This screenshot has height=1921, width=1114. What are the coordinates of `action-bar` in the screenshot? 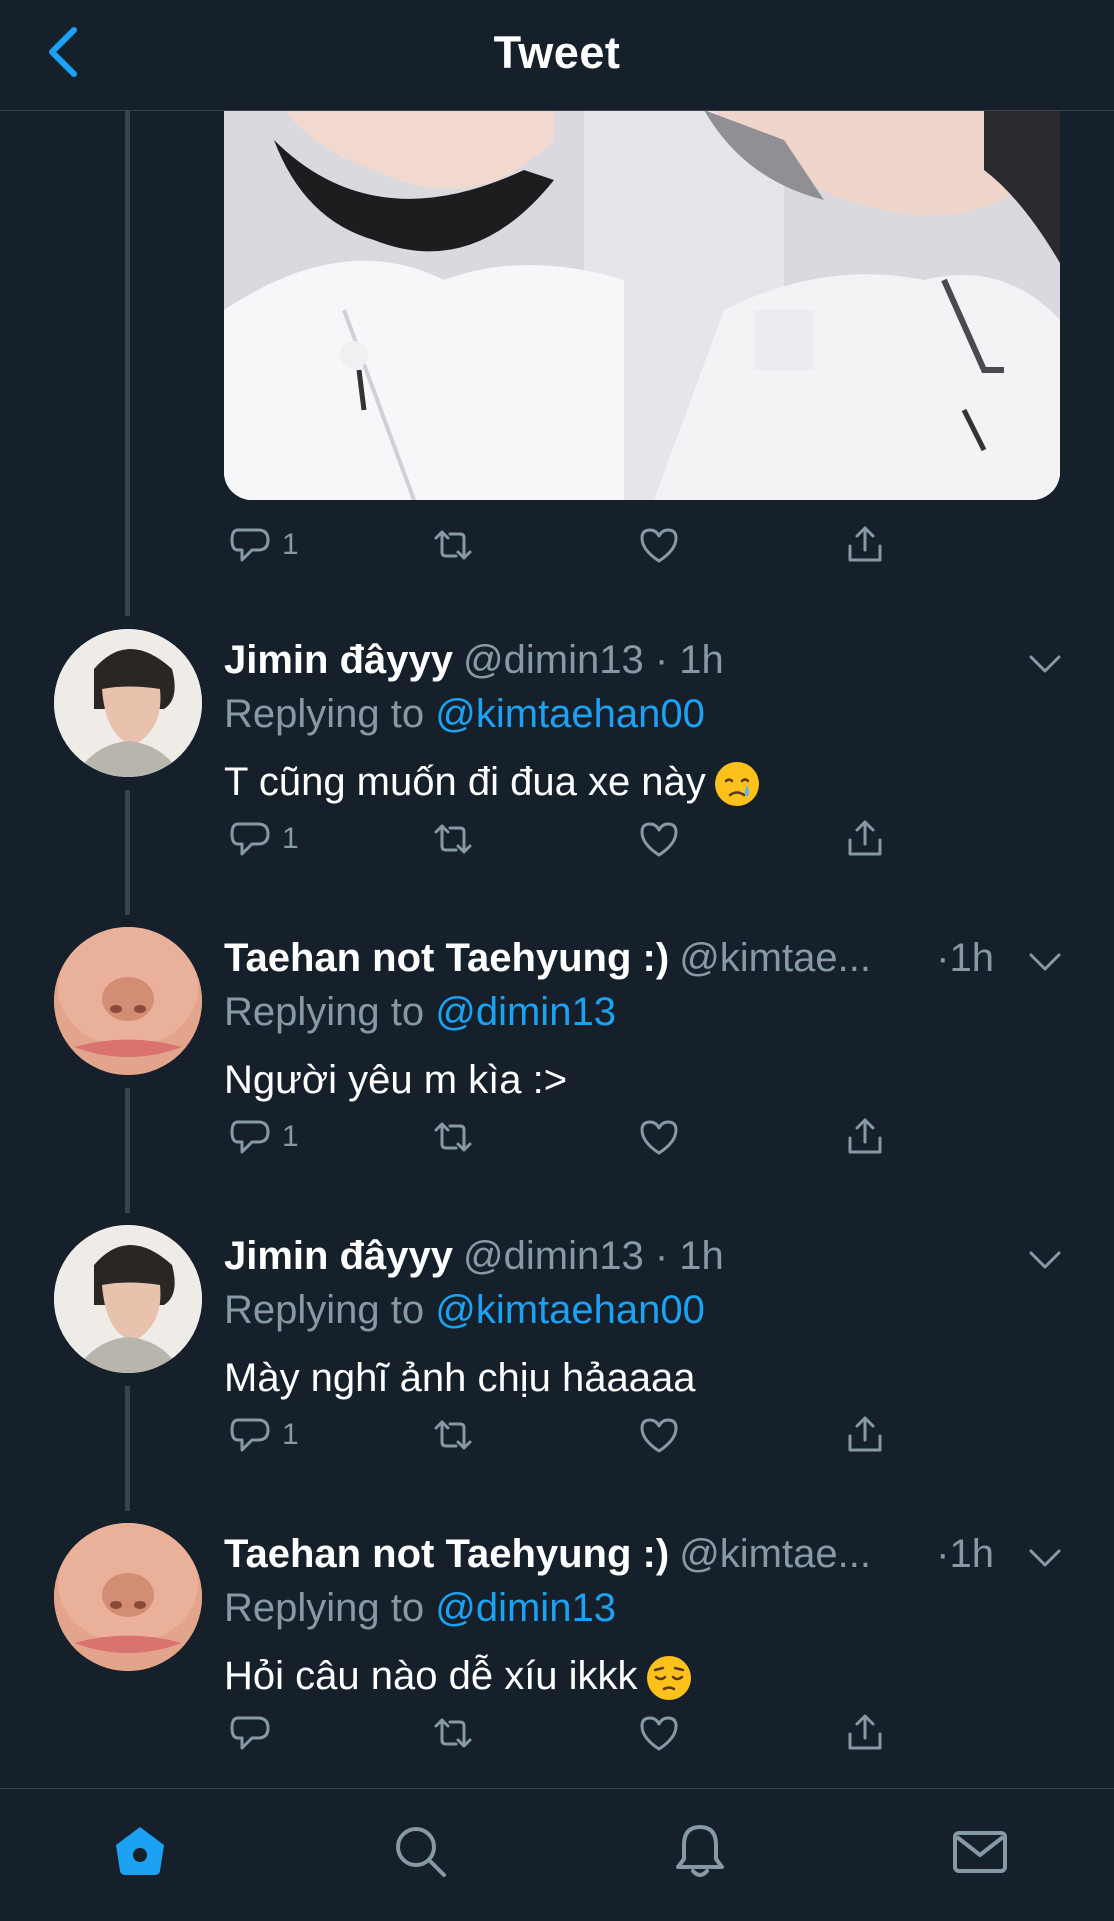 It's located at (574, 1733).